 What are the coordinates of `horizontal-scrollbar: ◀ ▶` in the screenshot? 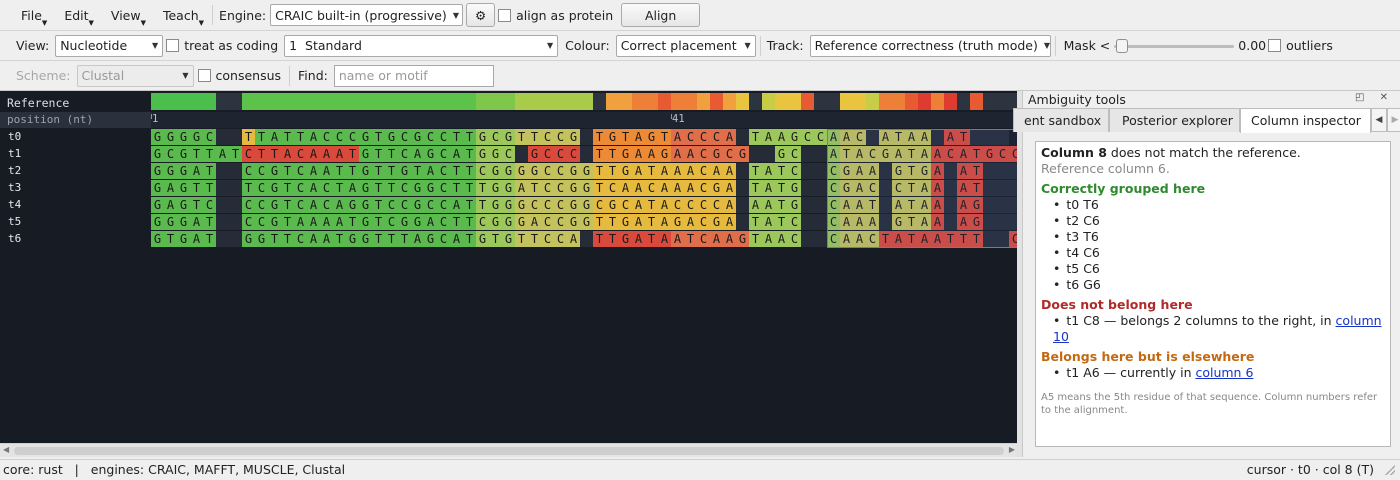 It's located at (509, 450).